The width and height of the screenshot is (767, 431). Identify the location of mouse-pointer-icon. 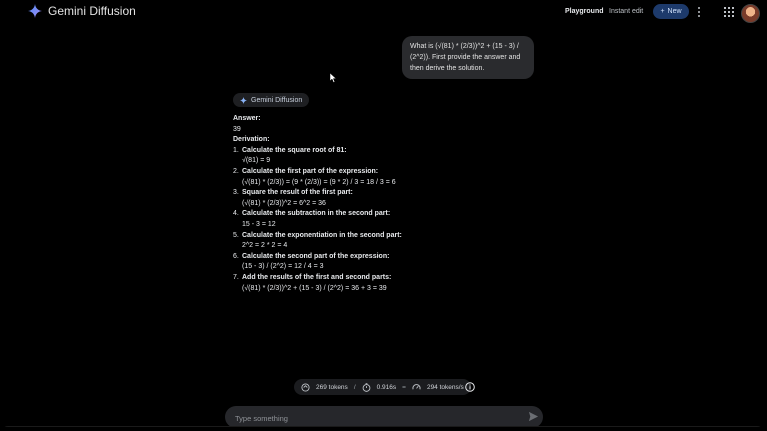
(333, 78).